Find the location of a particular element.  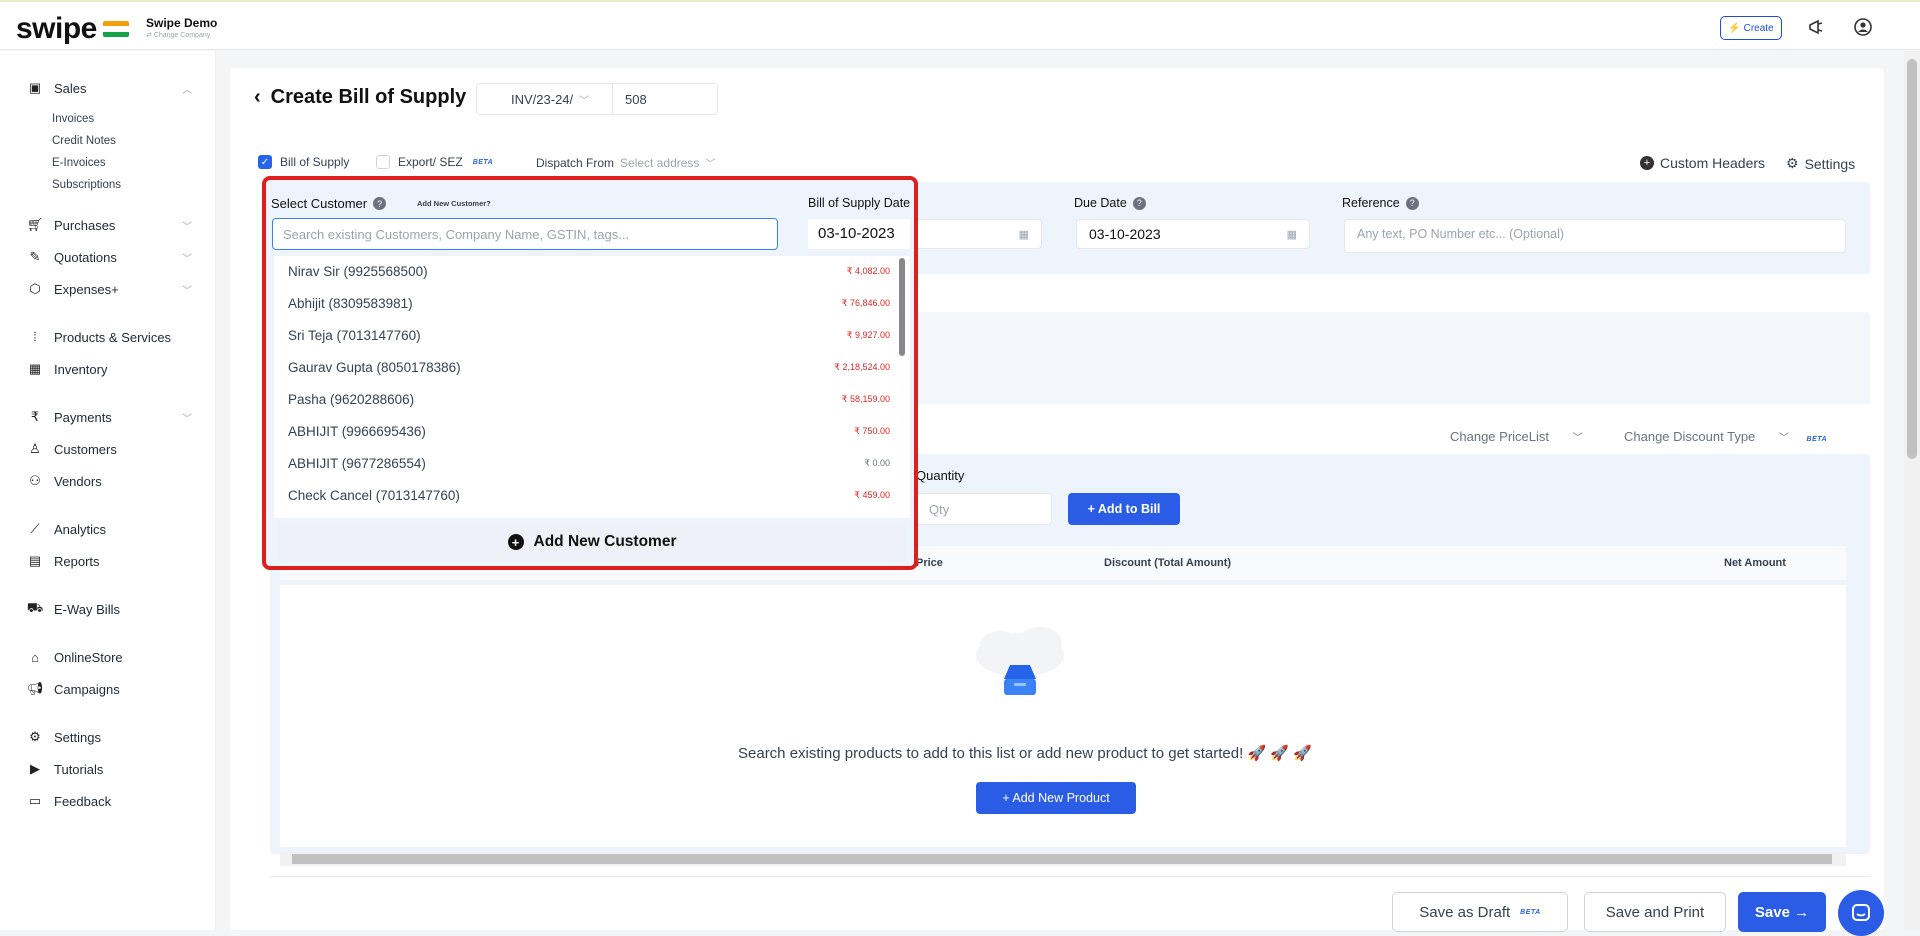

sidebar-item-reports: ▤ Reports is located at coordinates (63, 561).